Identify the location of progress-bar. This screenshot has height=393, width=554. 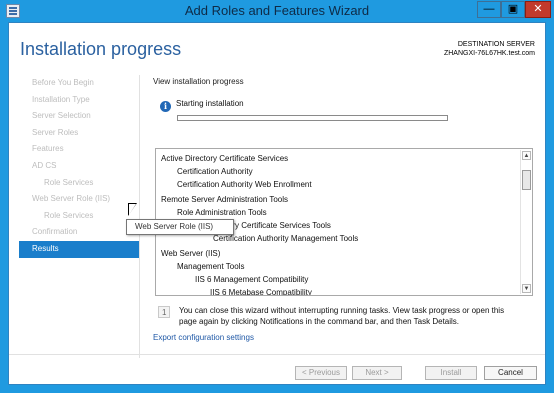
(312, 118).